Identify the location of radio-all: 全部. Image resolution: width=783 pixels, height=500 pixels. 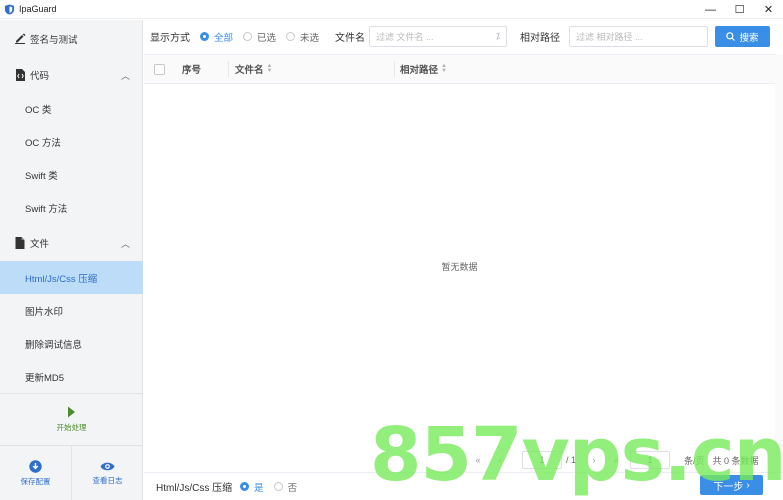
(216, 37).